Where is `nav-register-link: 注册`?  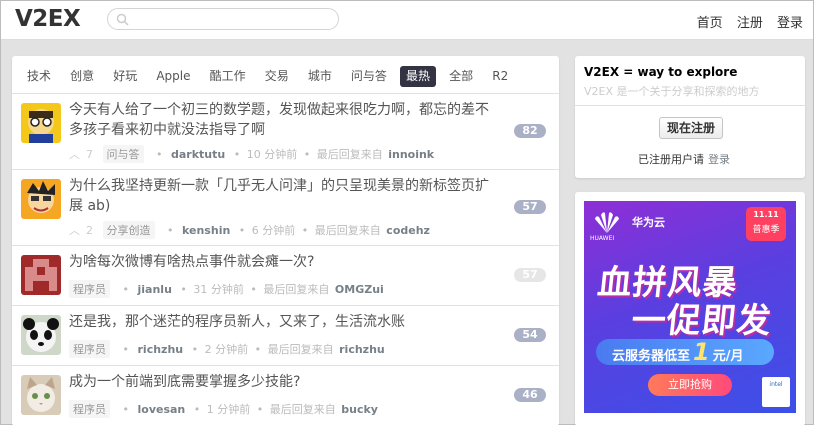 nav-register-link: 注册 is located at coordinates (750, 23).